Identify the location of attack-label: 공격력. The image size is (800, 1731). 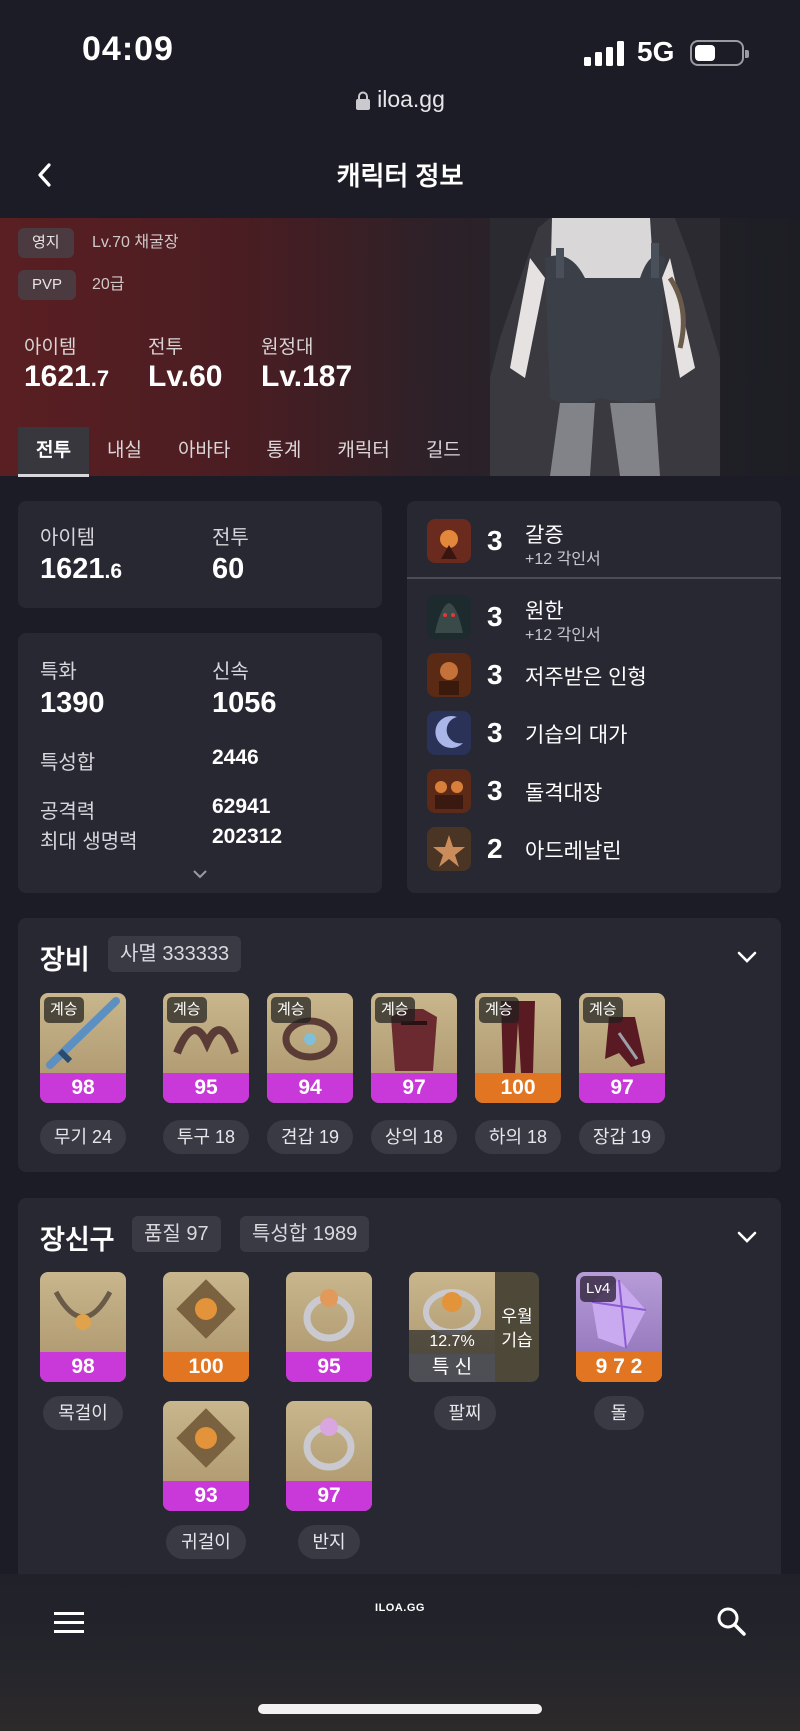
(68, 812).